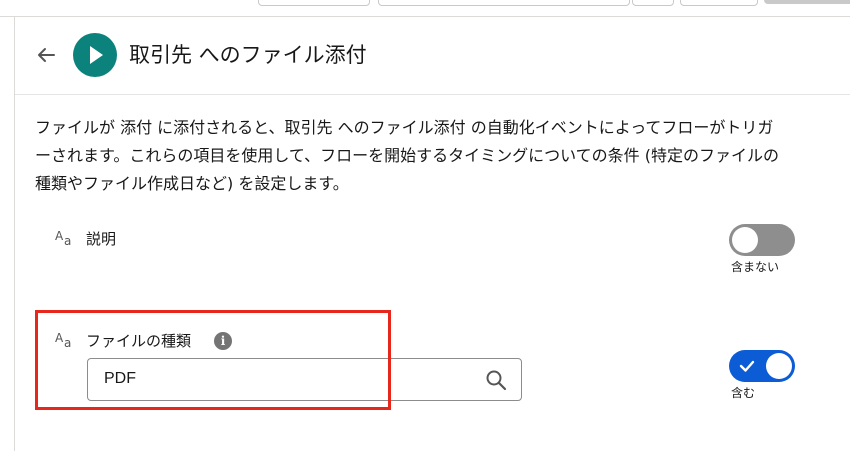 The image size is (850, 451). I want to click on description-toggle-label: 含まない, so click(755, 267).